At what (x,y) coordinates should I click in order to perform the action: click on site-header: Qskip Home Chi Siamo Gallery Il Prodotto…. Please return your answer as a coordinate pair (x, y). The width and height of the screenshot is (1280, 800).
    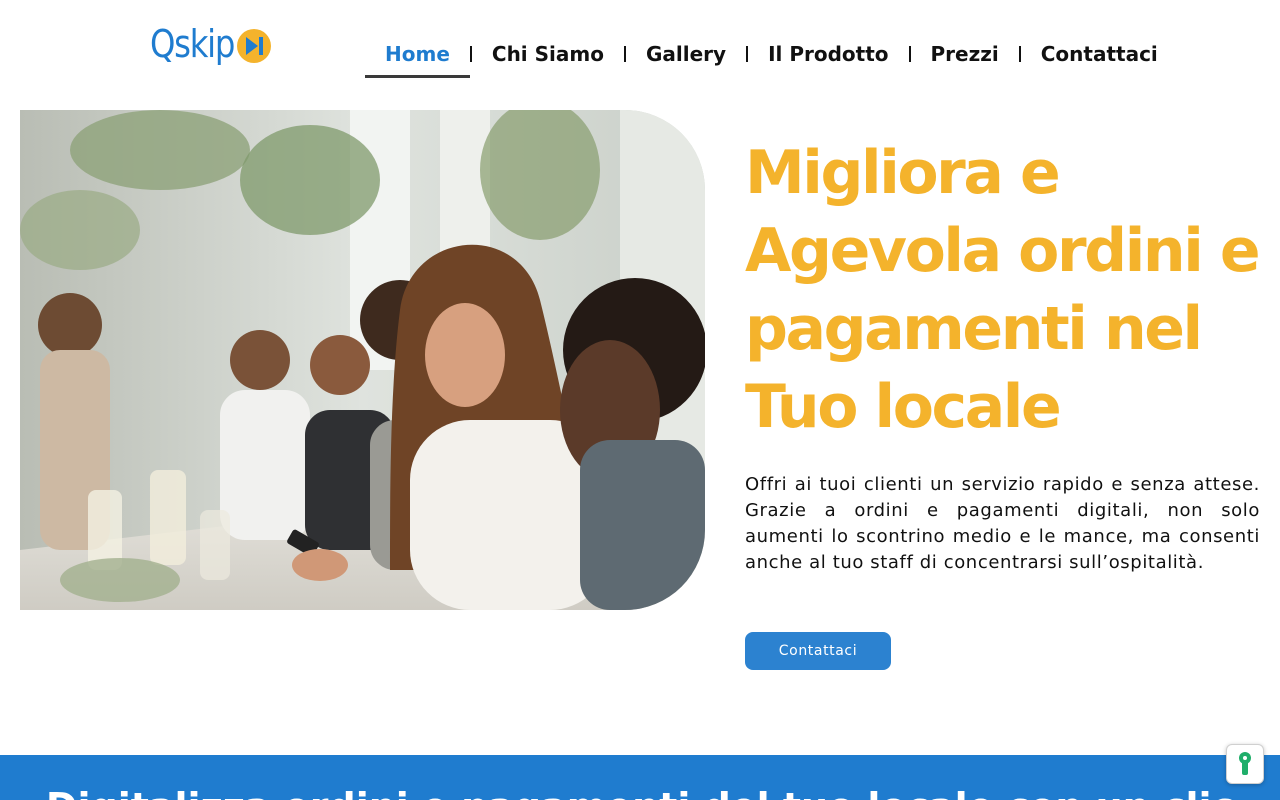
    Looking at the image, I should click on (640, 48).